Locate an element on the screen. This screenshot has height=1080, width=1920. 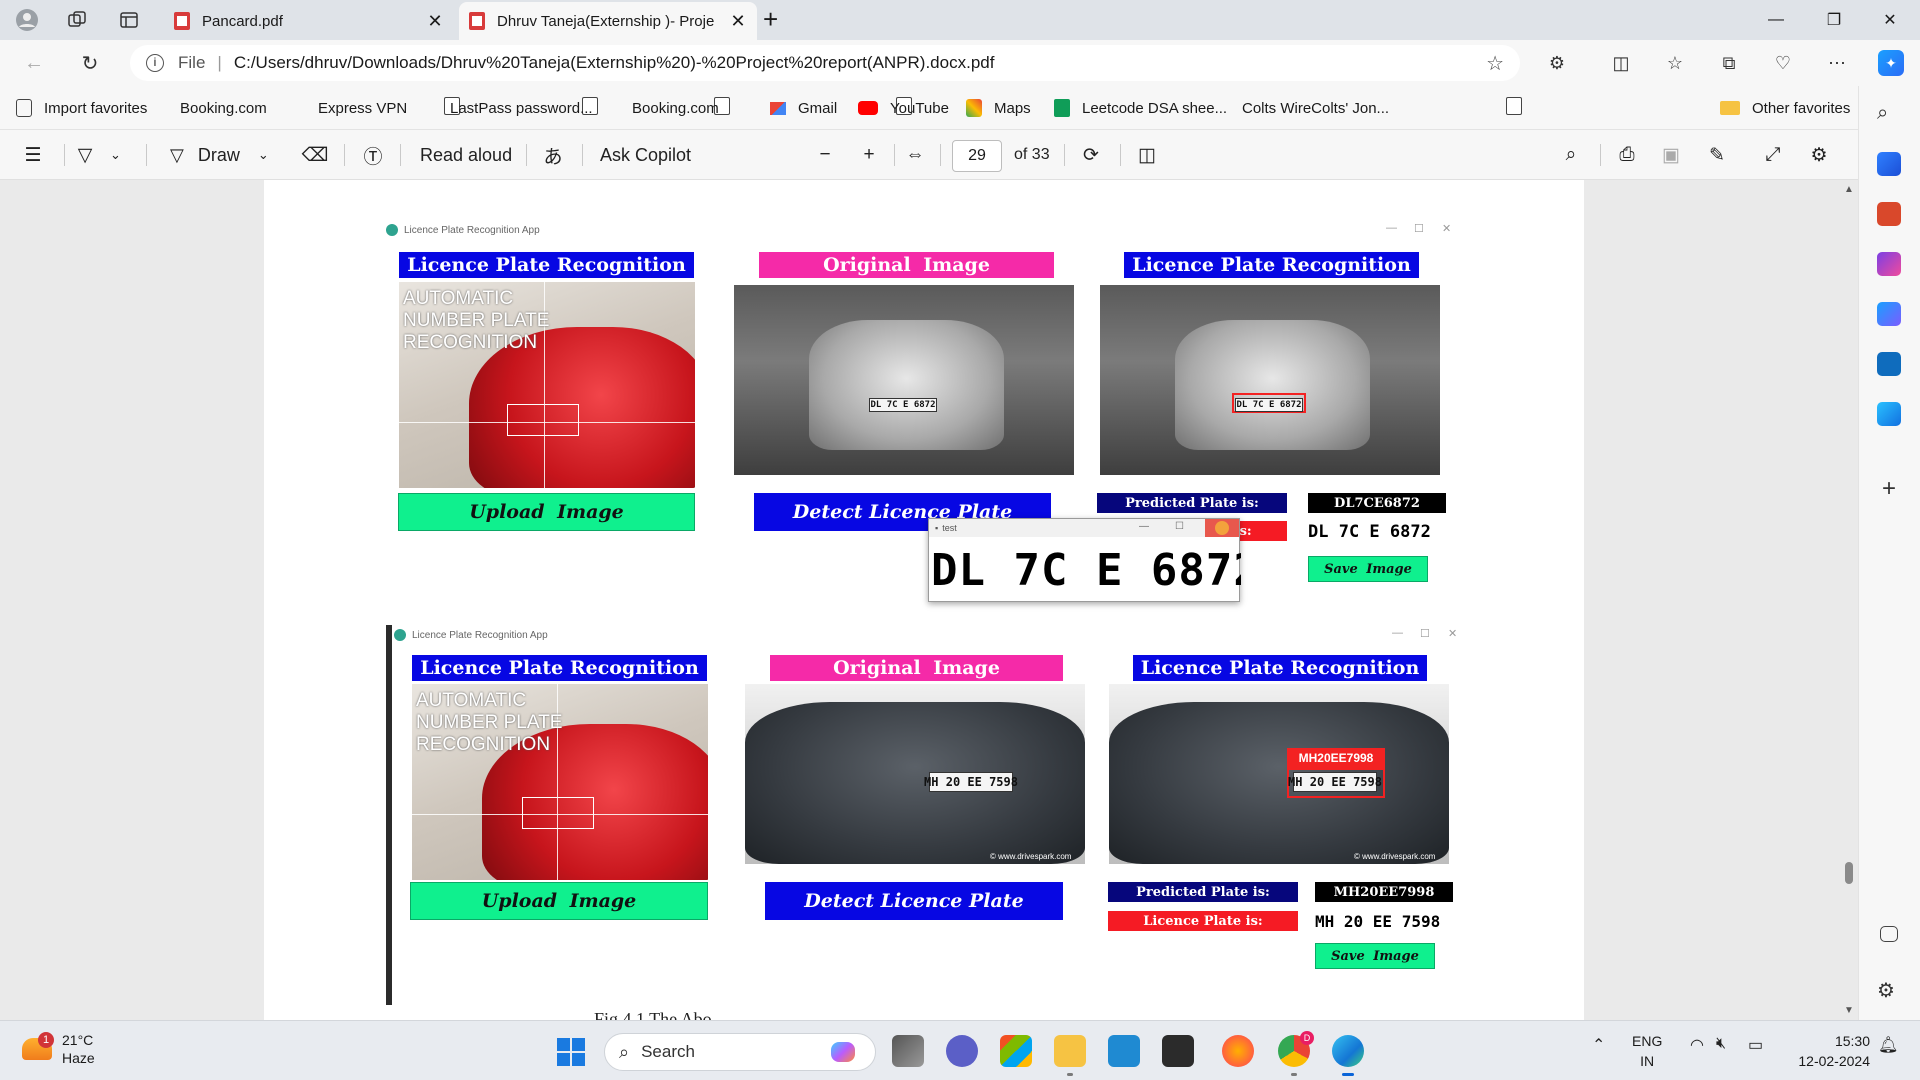
refresh-icon: ↻ is located at coordinates (90, 63).